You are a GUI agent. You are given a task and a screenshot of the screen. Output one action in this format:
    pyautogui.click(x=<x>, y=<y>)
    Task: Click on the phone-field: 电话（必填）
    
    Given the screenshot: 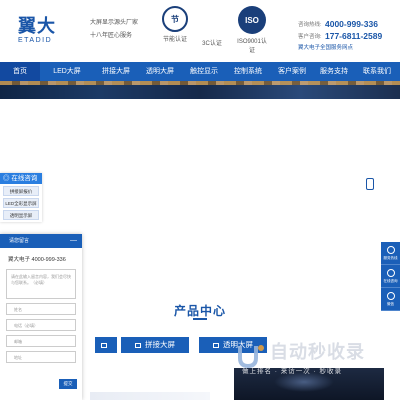 What is the action you would take?
    pyautogui.click(x=41, y=325)
    